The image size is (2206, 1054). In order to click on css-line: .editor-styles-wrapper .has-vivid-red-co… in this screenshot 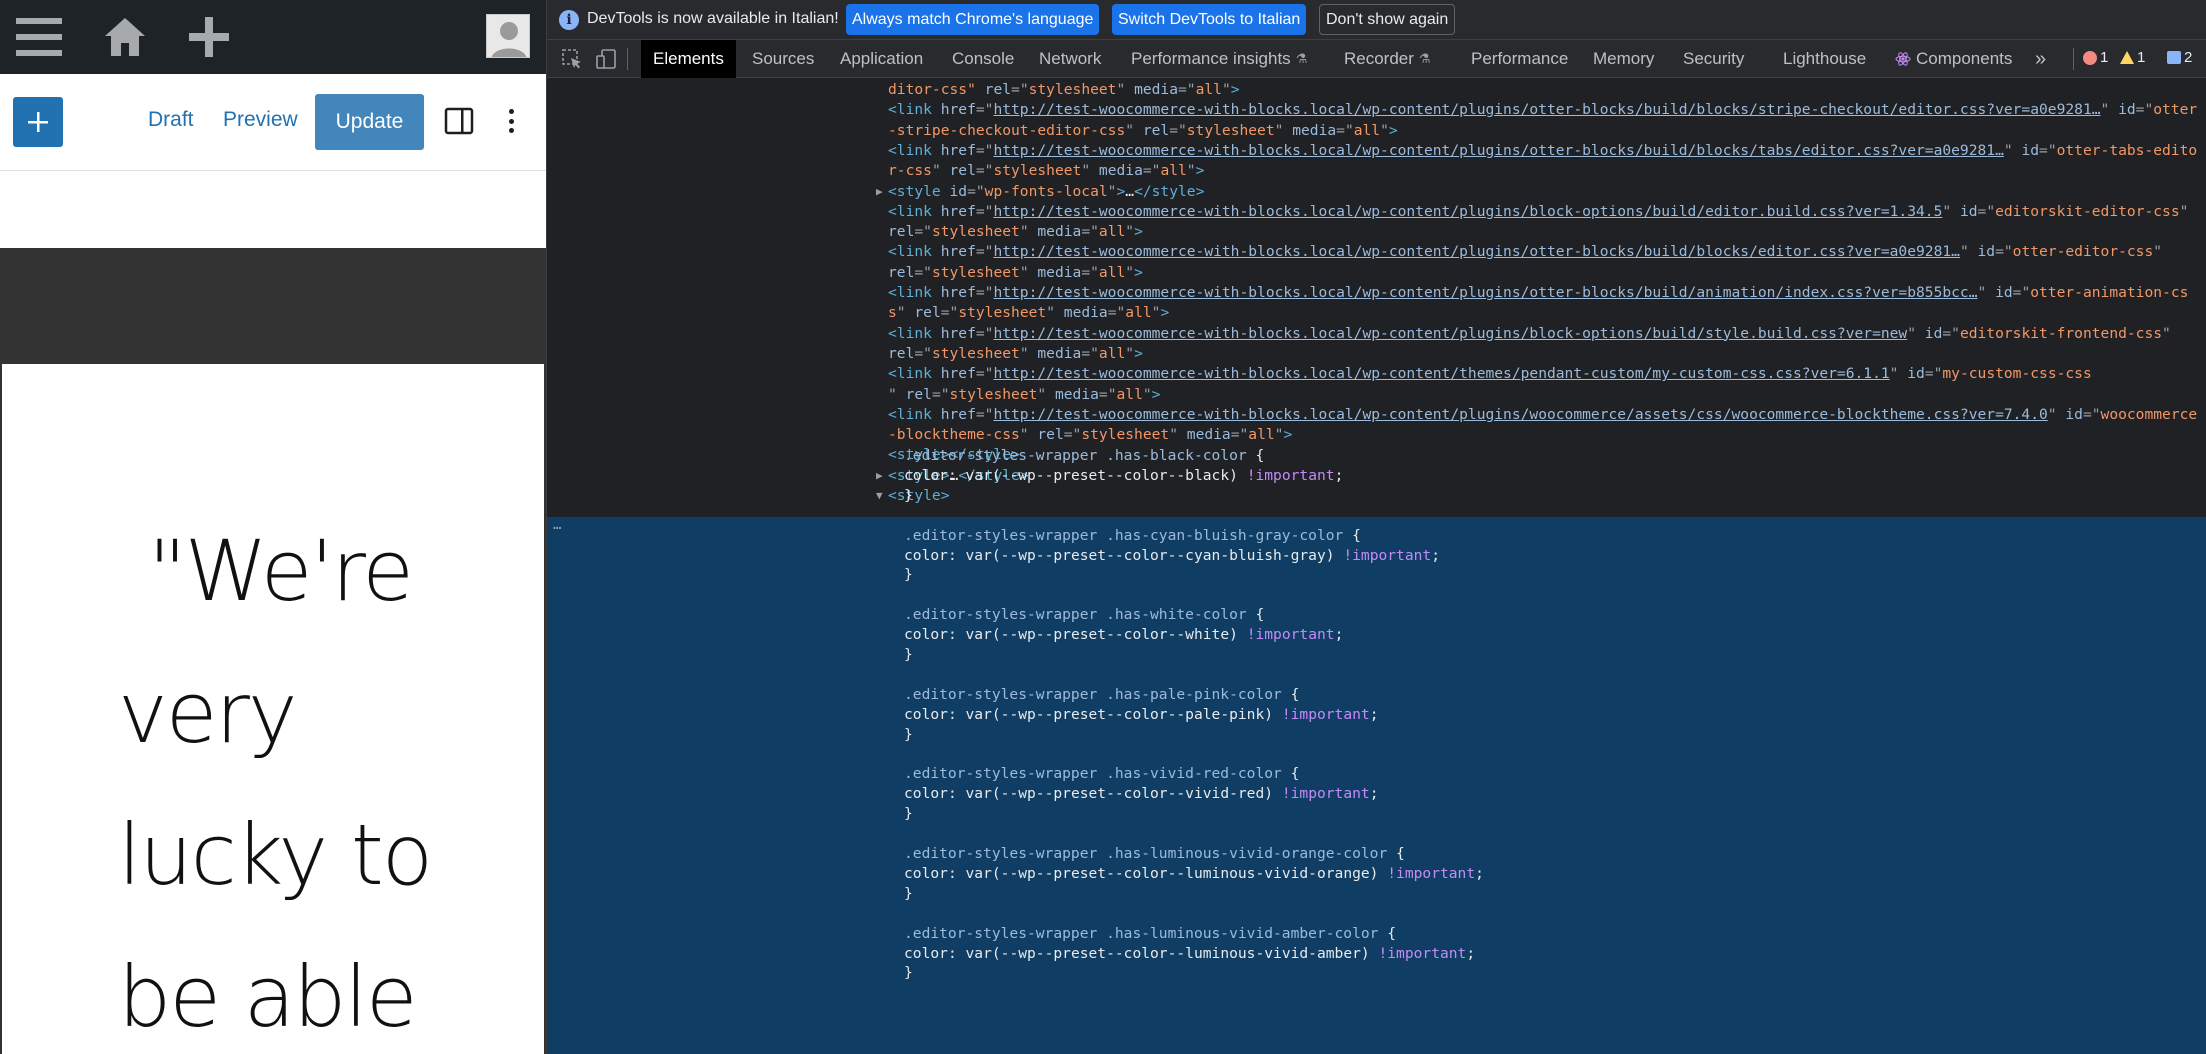, I will do `click(1376, 774)`.